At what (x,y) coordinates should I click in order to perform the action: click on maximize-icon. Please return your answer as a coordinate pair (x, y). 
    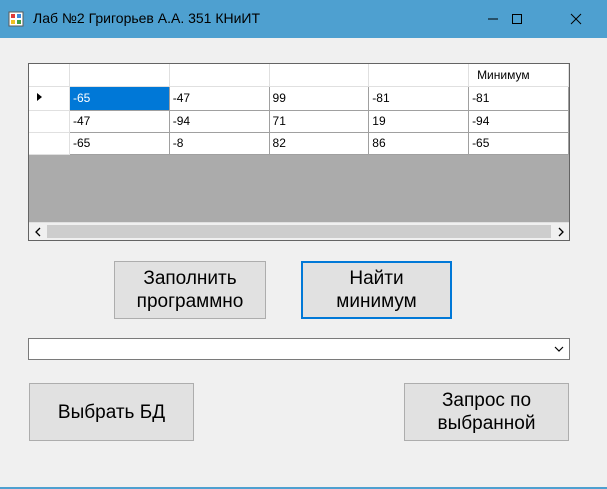
    Looking at the image, I should click on (517, 19).